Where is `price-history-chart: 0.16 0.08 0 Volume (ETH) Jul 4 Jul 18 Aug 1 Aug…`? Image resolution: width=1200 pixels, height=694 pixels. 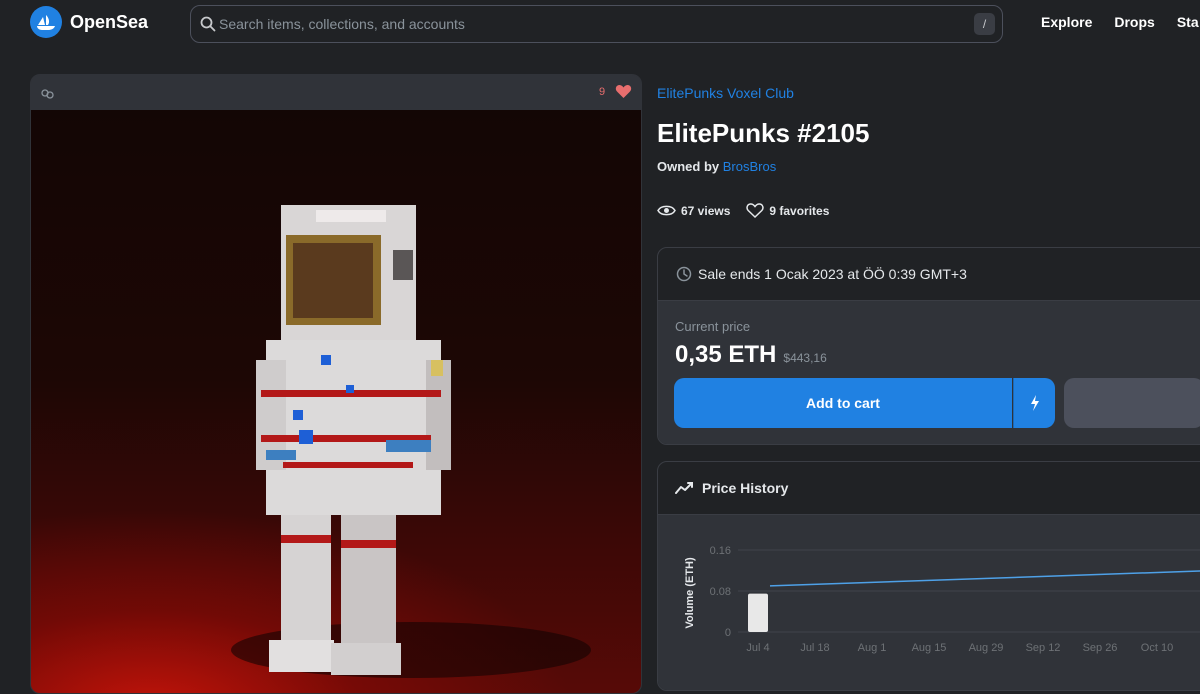 price-history-chart: 0.16 0.08 0 Volume (ETH) Jul 4 Jul 18 Aug 1 Aug… is located at coordinates (942, 599).